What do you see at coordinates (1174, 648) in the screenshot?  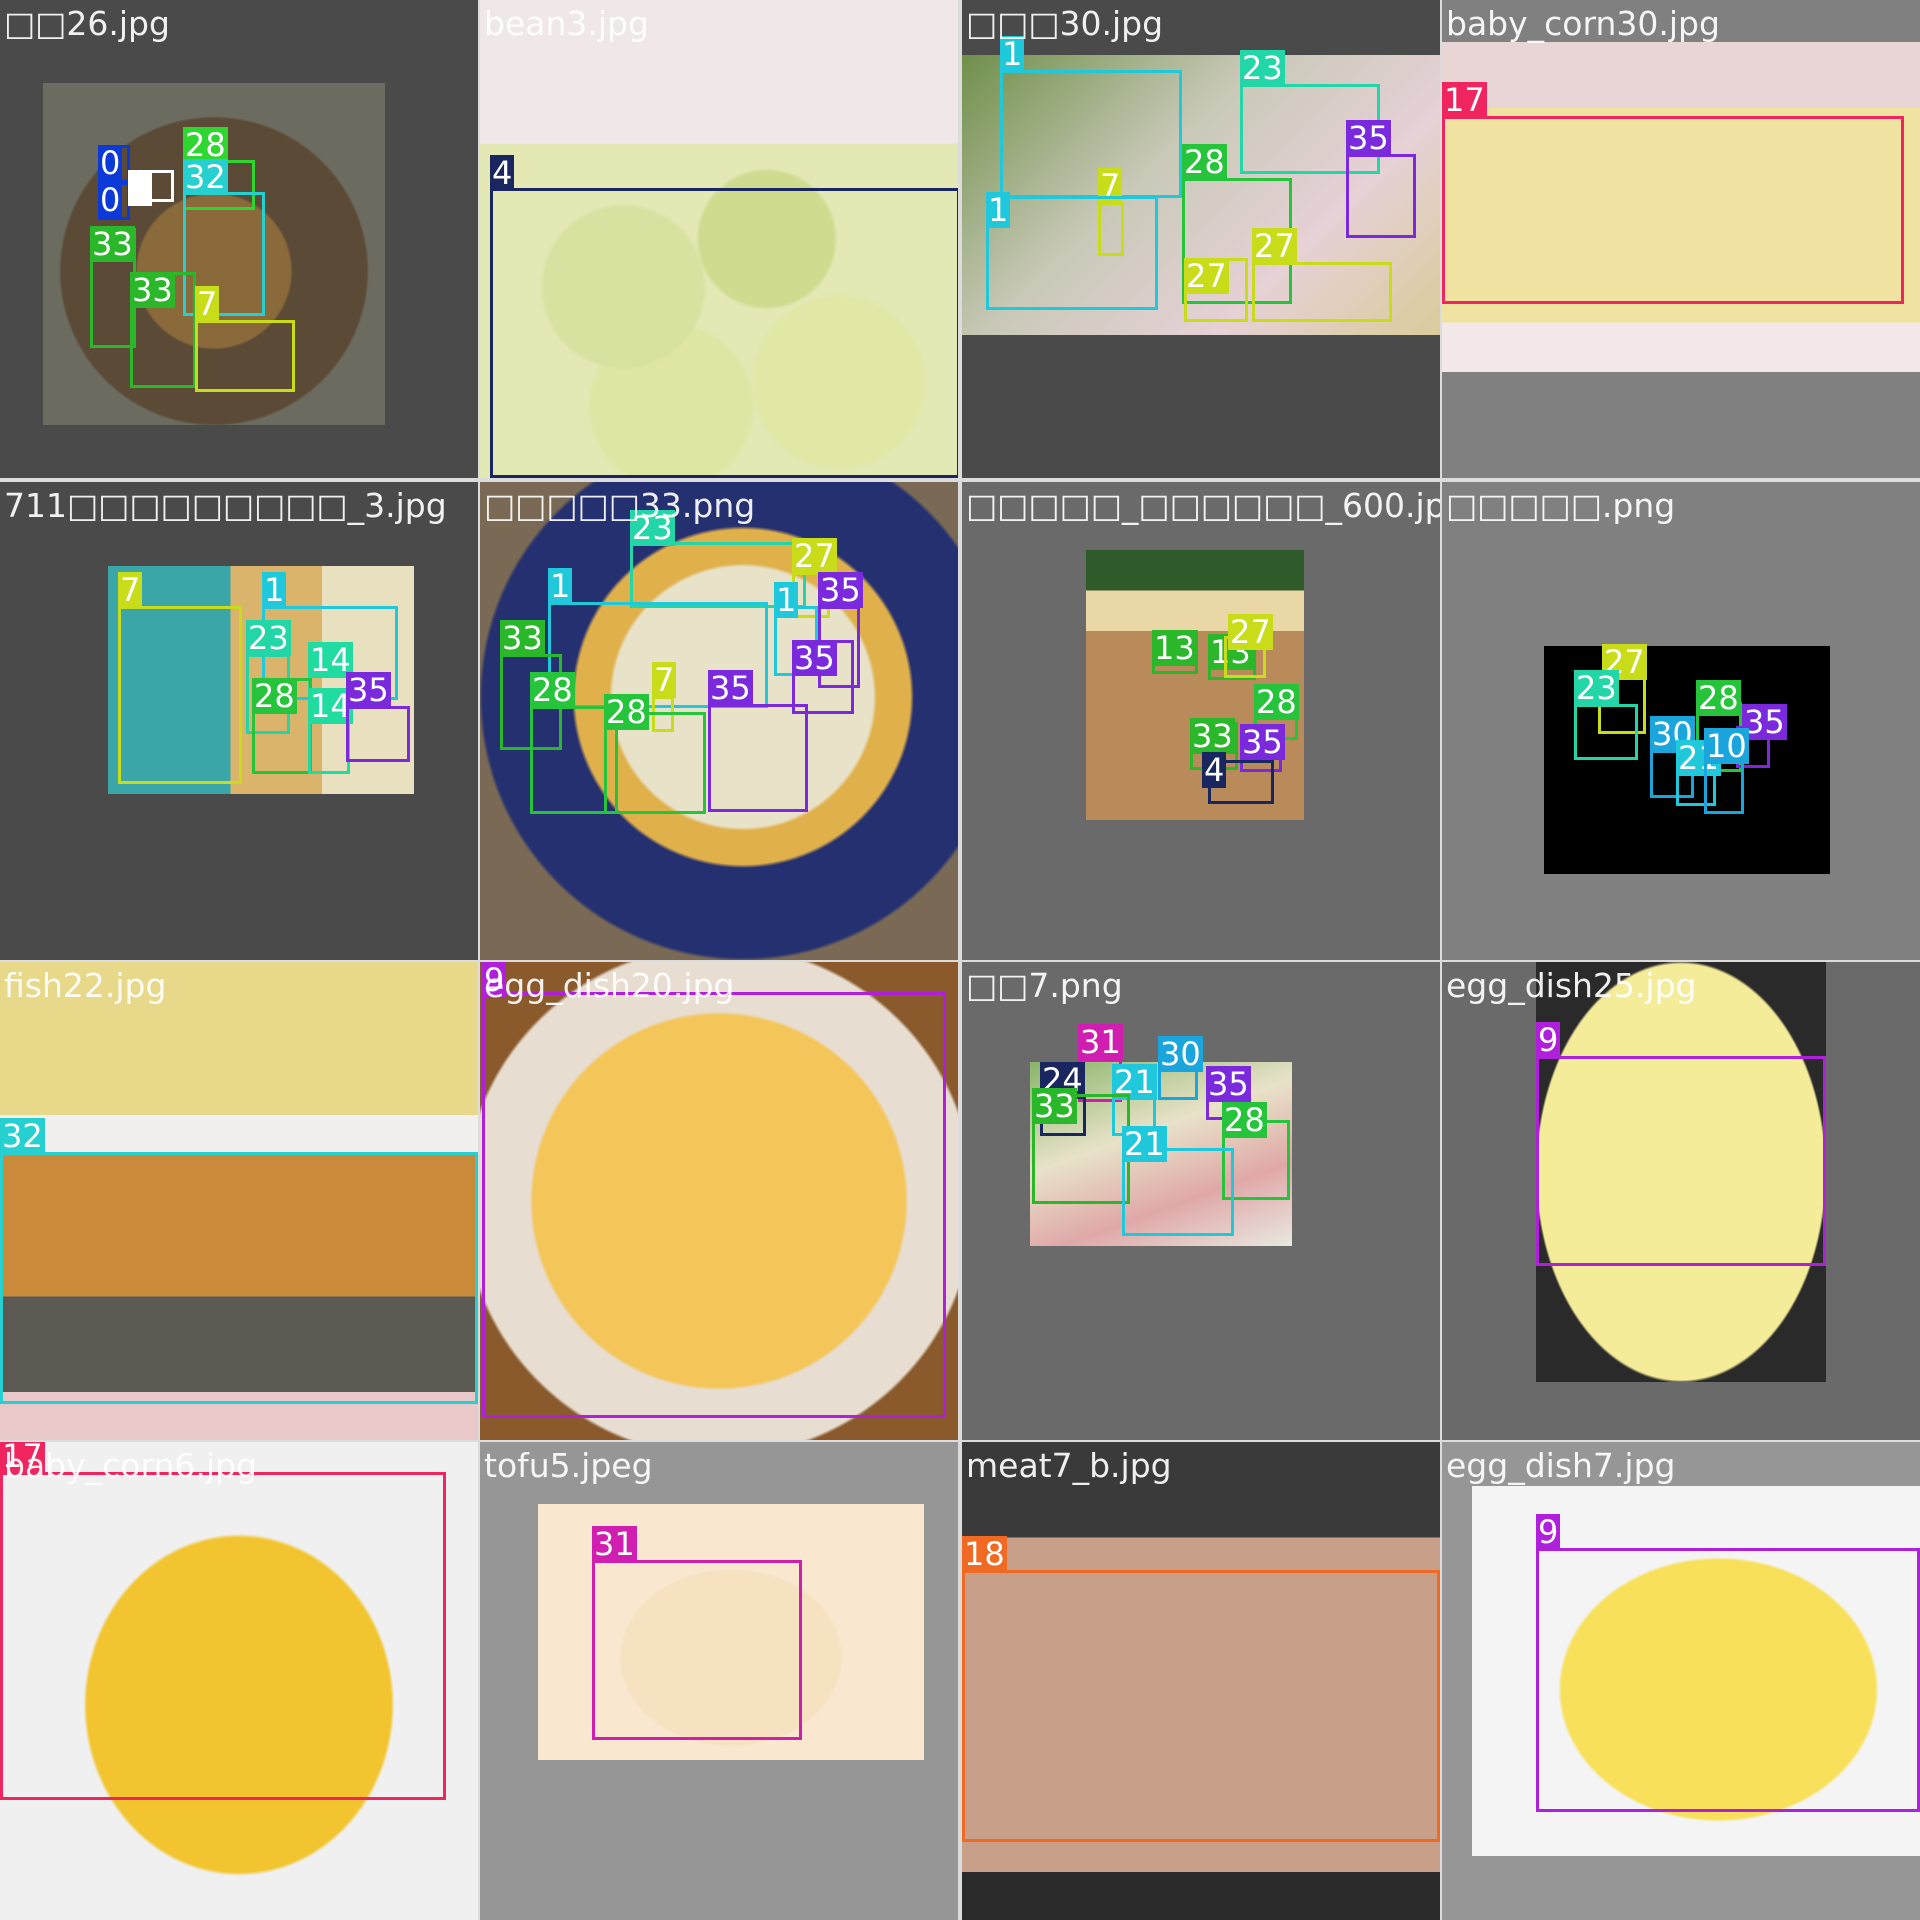 I see `bbox-label: 13` at bounding box center [1174, 648].